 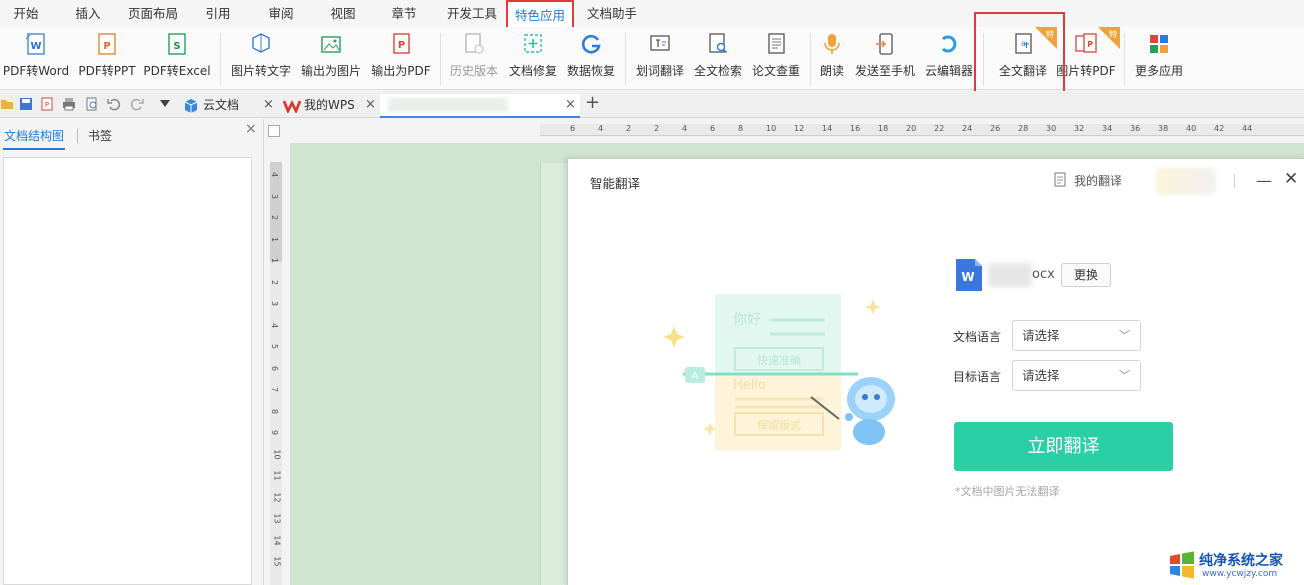 I want to click on send-to-phone-label: 发送至手机, so click(x=884, y=71).